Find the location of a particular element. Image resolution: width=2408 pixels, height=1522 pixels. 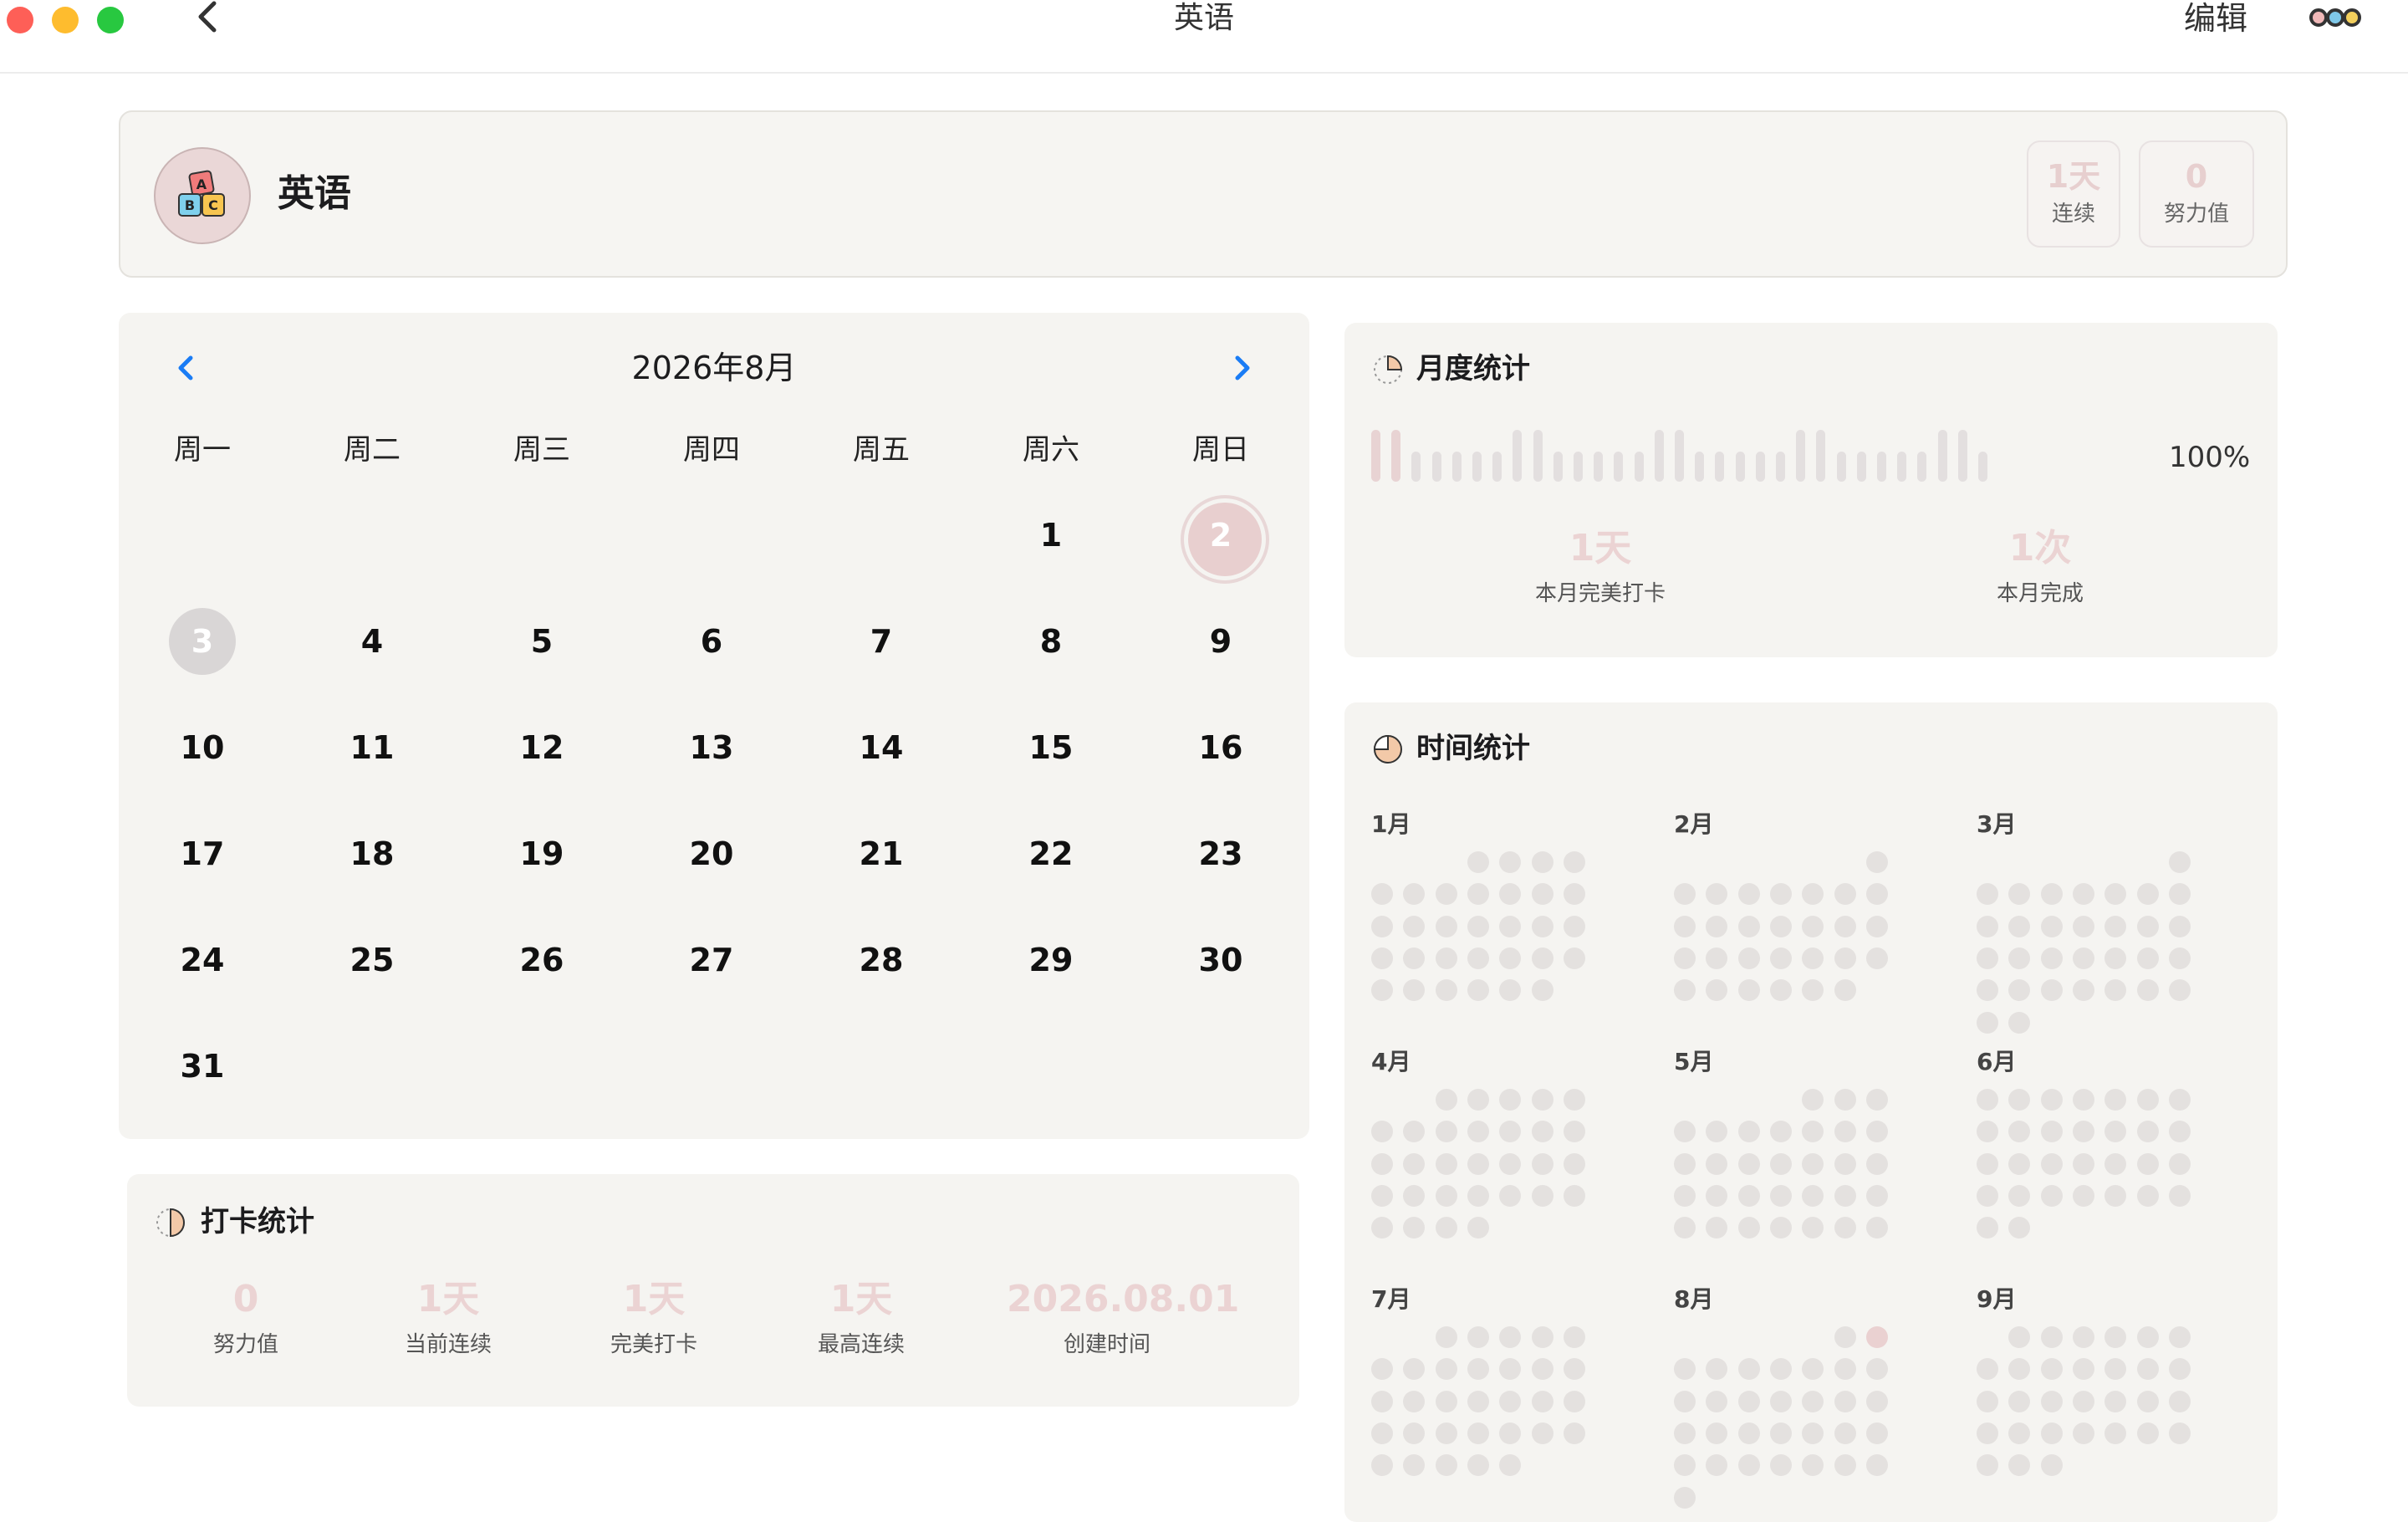

checkin-stat-label: 创建时间 is located at coordinates (1107, 1344).